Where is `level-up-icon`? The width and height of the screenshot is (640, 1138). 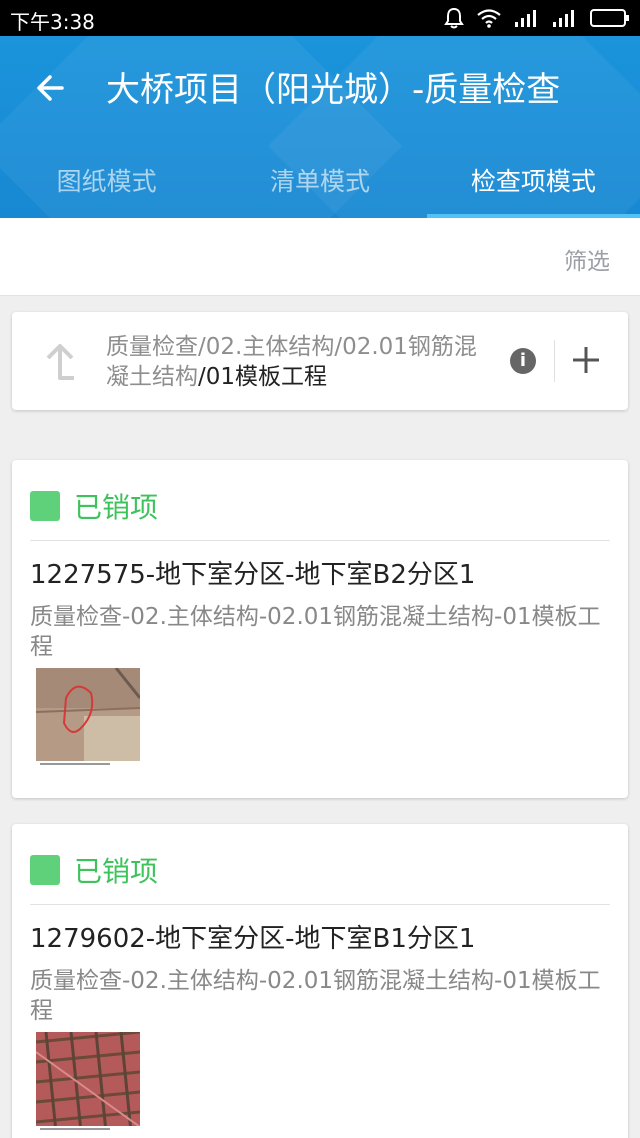
level-up-icon is located at coordinates (60, 362).